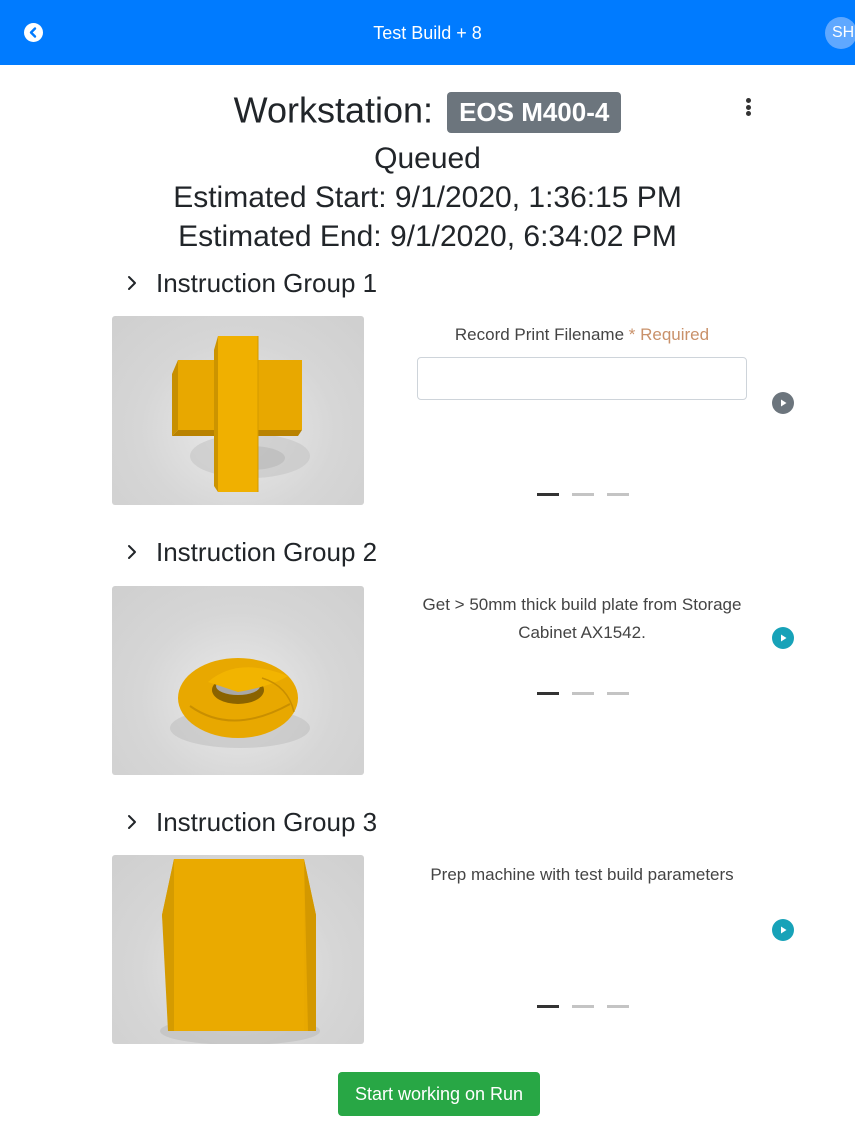 The width and height of the screenshot is (855, 1142). What do you see at coordinates (840, 33) in the screenshot?
I see `user-avatar: SH` at bounding box center [840, 33].